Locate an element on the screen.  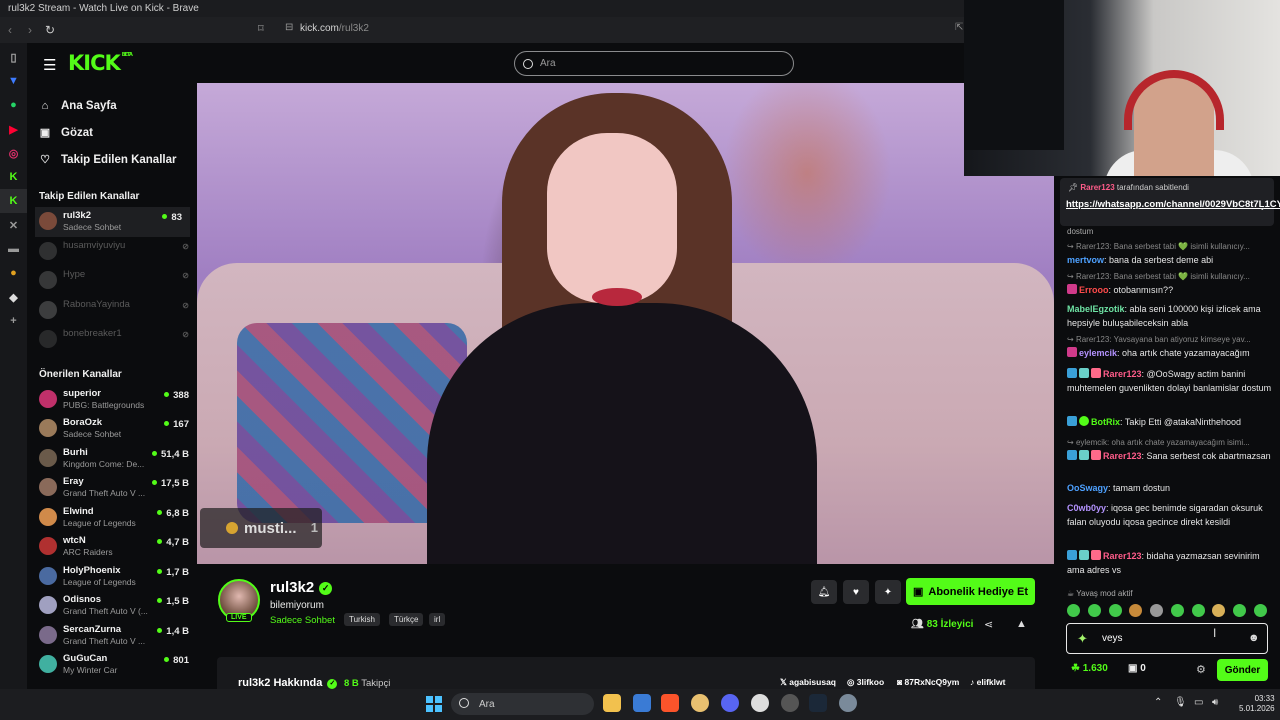
tag-turkce: Türkçe is located at coordinates (406, 619).